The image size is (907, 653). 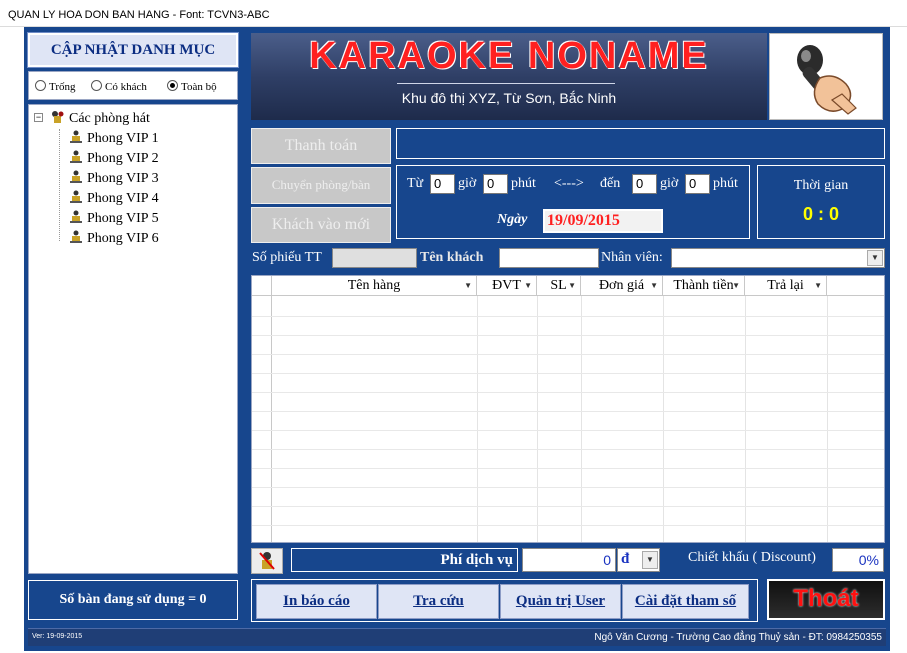 What do you see at coordinates (109, 118) in the screenshot?
I see `tree-root-label: Các phòng hát` at bounding box center [109, 118].